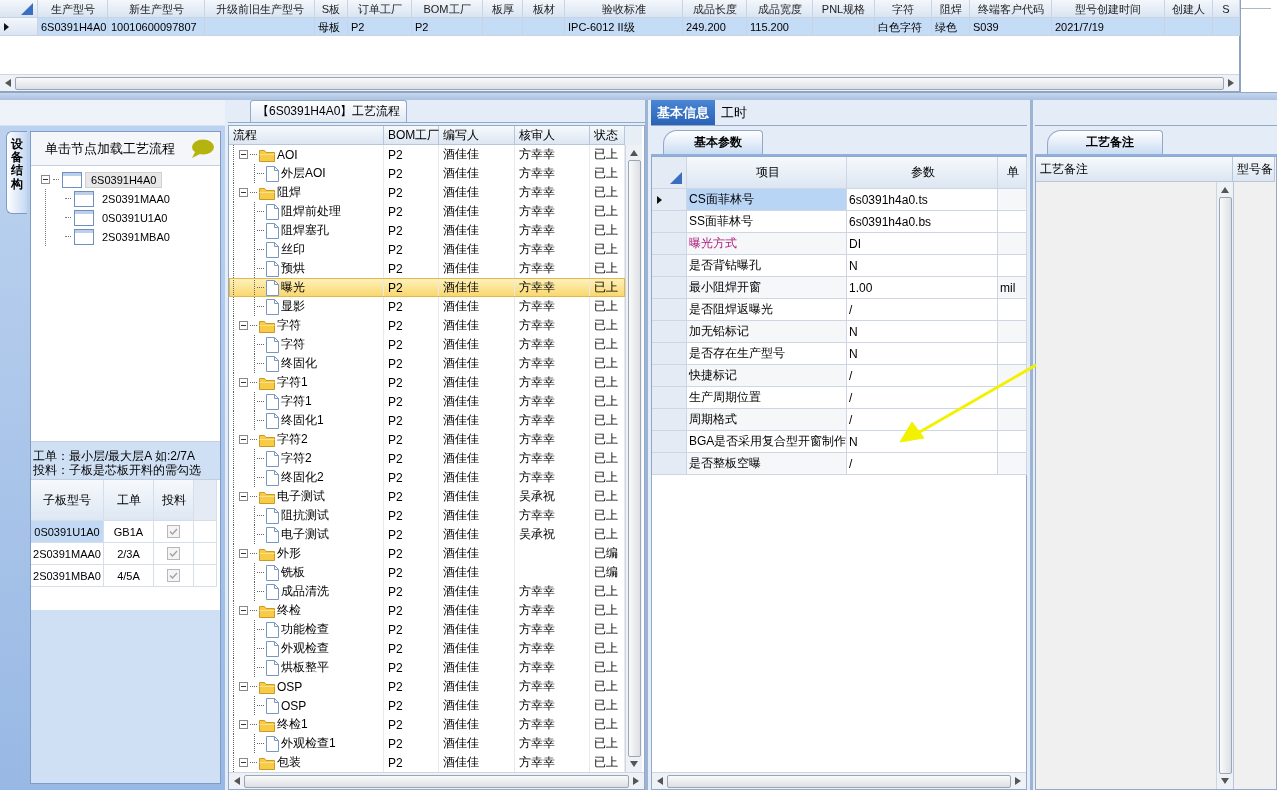 Image resolution: width=1277 pixels, height=790 pixels. What do you see at coordinates (67, 576) in the screenshot?
I see `table-cell: 2S0391MBA0` at bounding box center [67, 576].